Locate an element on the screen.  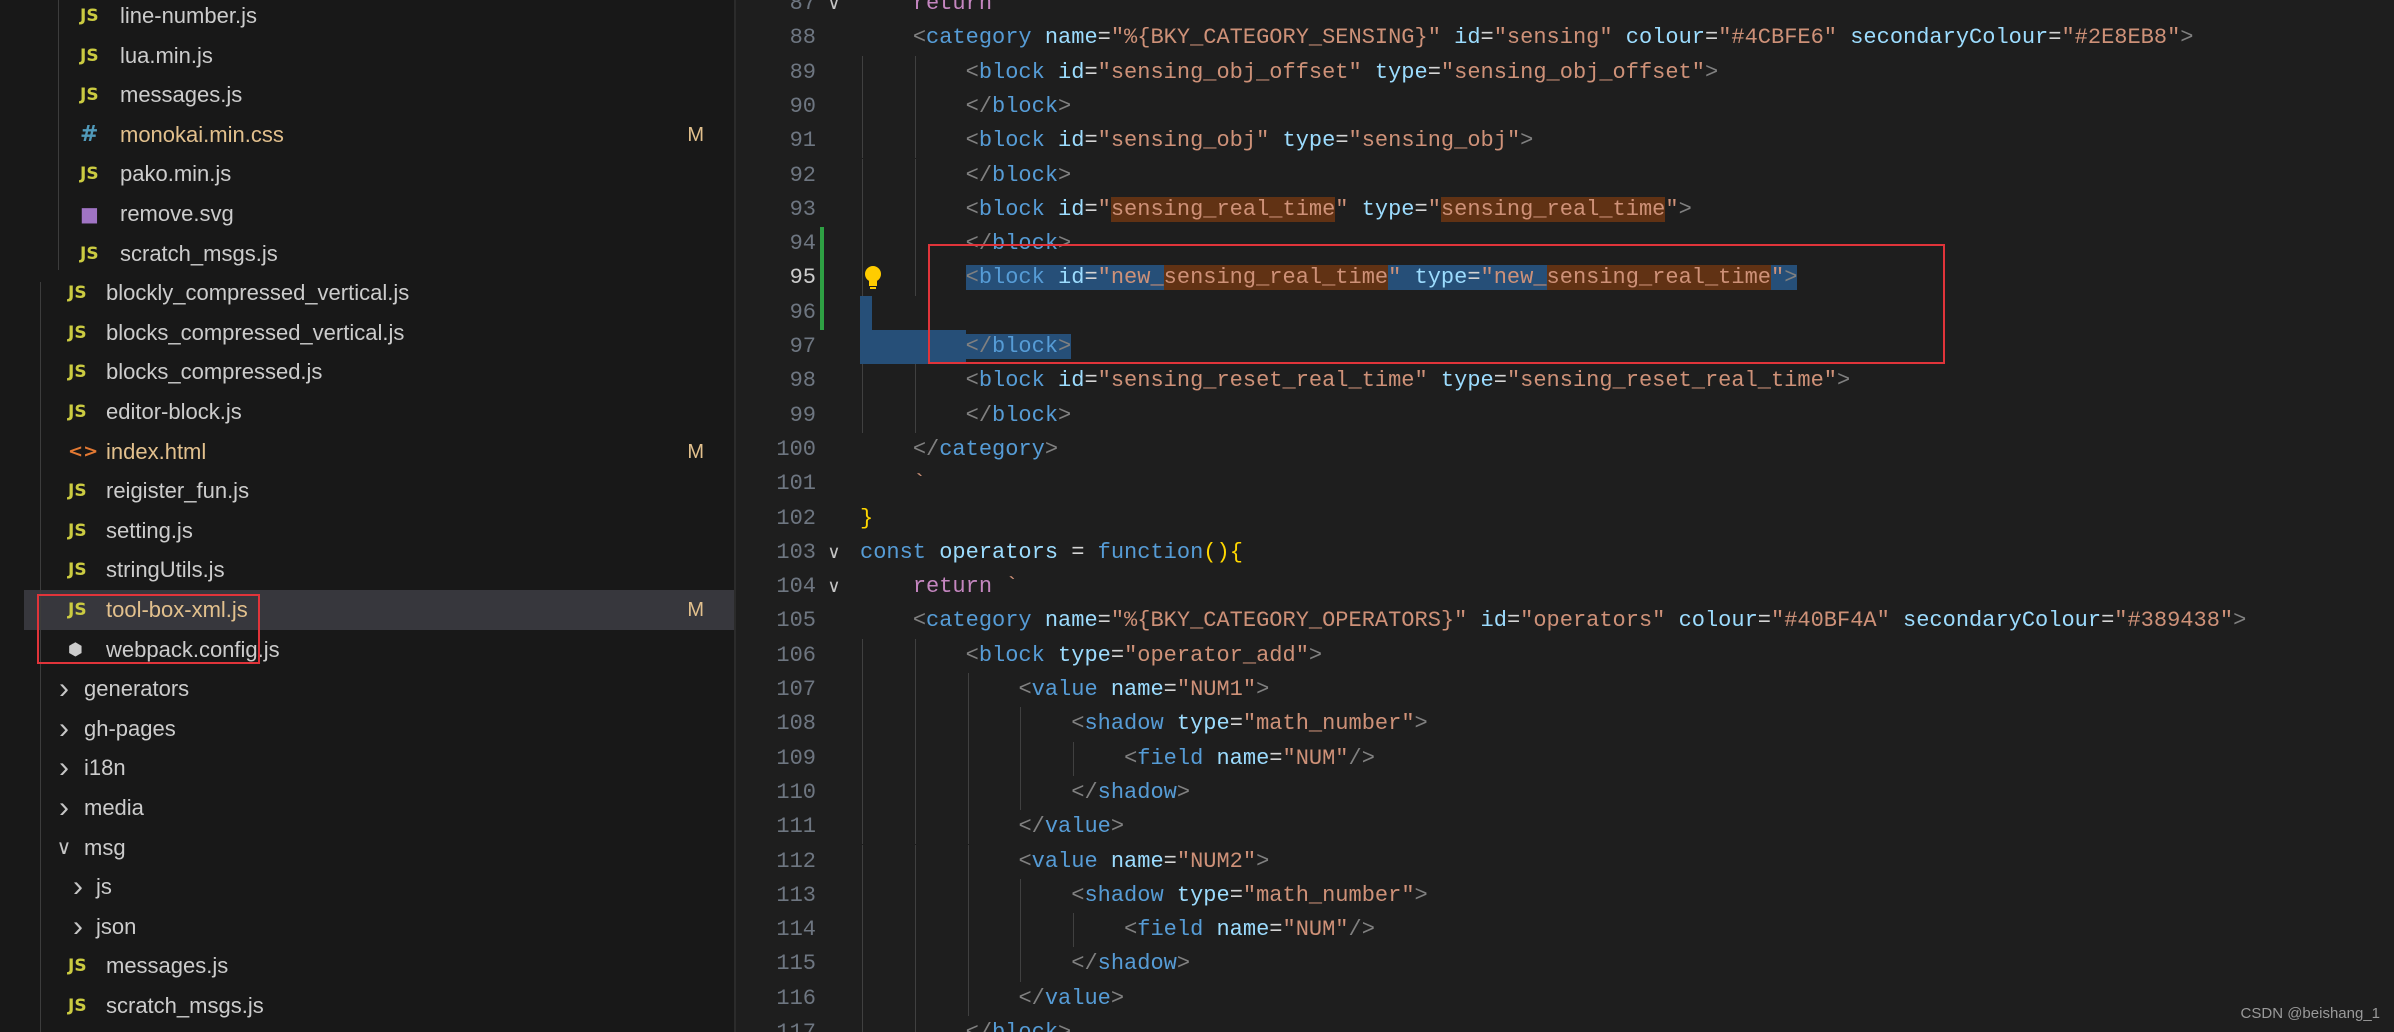
tree-folder-json: › json is located at coordinates (379, 927).